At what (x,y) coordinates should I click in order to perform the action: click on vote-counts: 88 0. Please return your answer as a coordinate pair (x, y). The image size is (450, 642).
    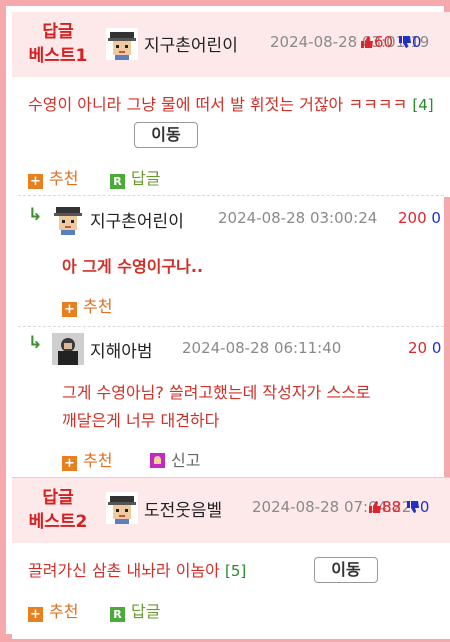
    Looking at the image, I should click on (398, 507).